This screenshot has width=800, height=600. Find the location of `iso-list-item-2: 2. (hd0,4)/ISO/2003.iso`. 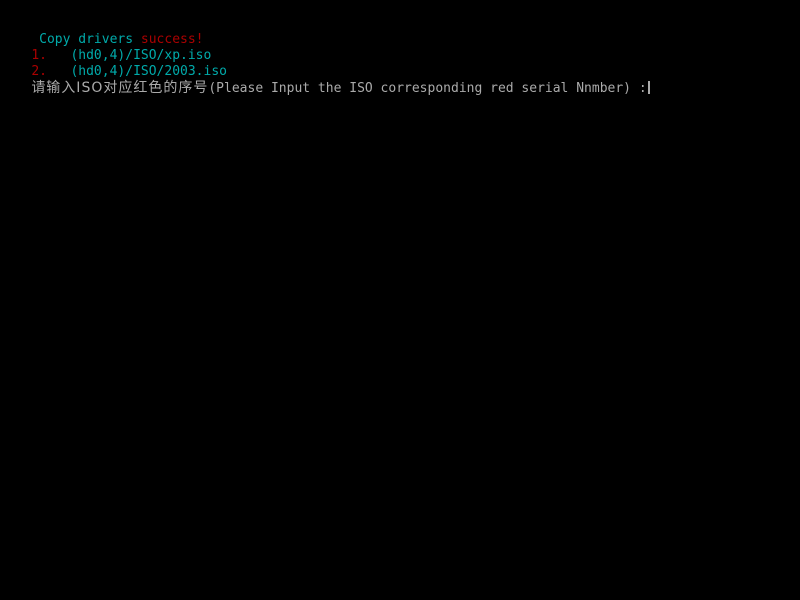

iso-list-item-2: 2. (hd0,4)/ISO/2003.iso is located at coordinates (113, 63).